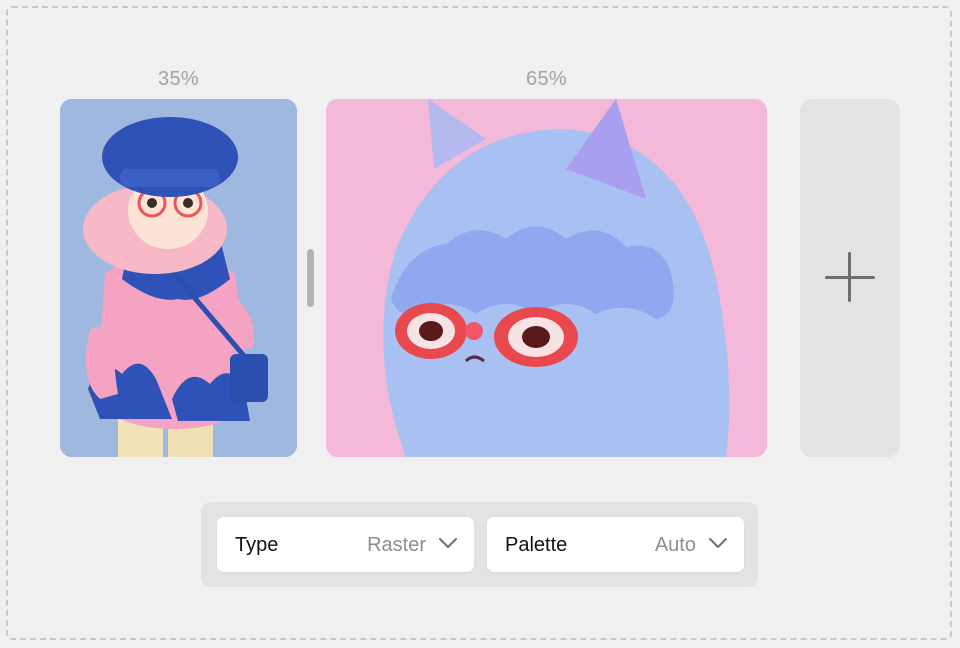  Describe the element at coordinates (396, 545) in the screenshot. I see `type-select-value: Raster` at that location.